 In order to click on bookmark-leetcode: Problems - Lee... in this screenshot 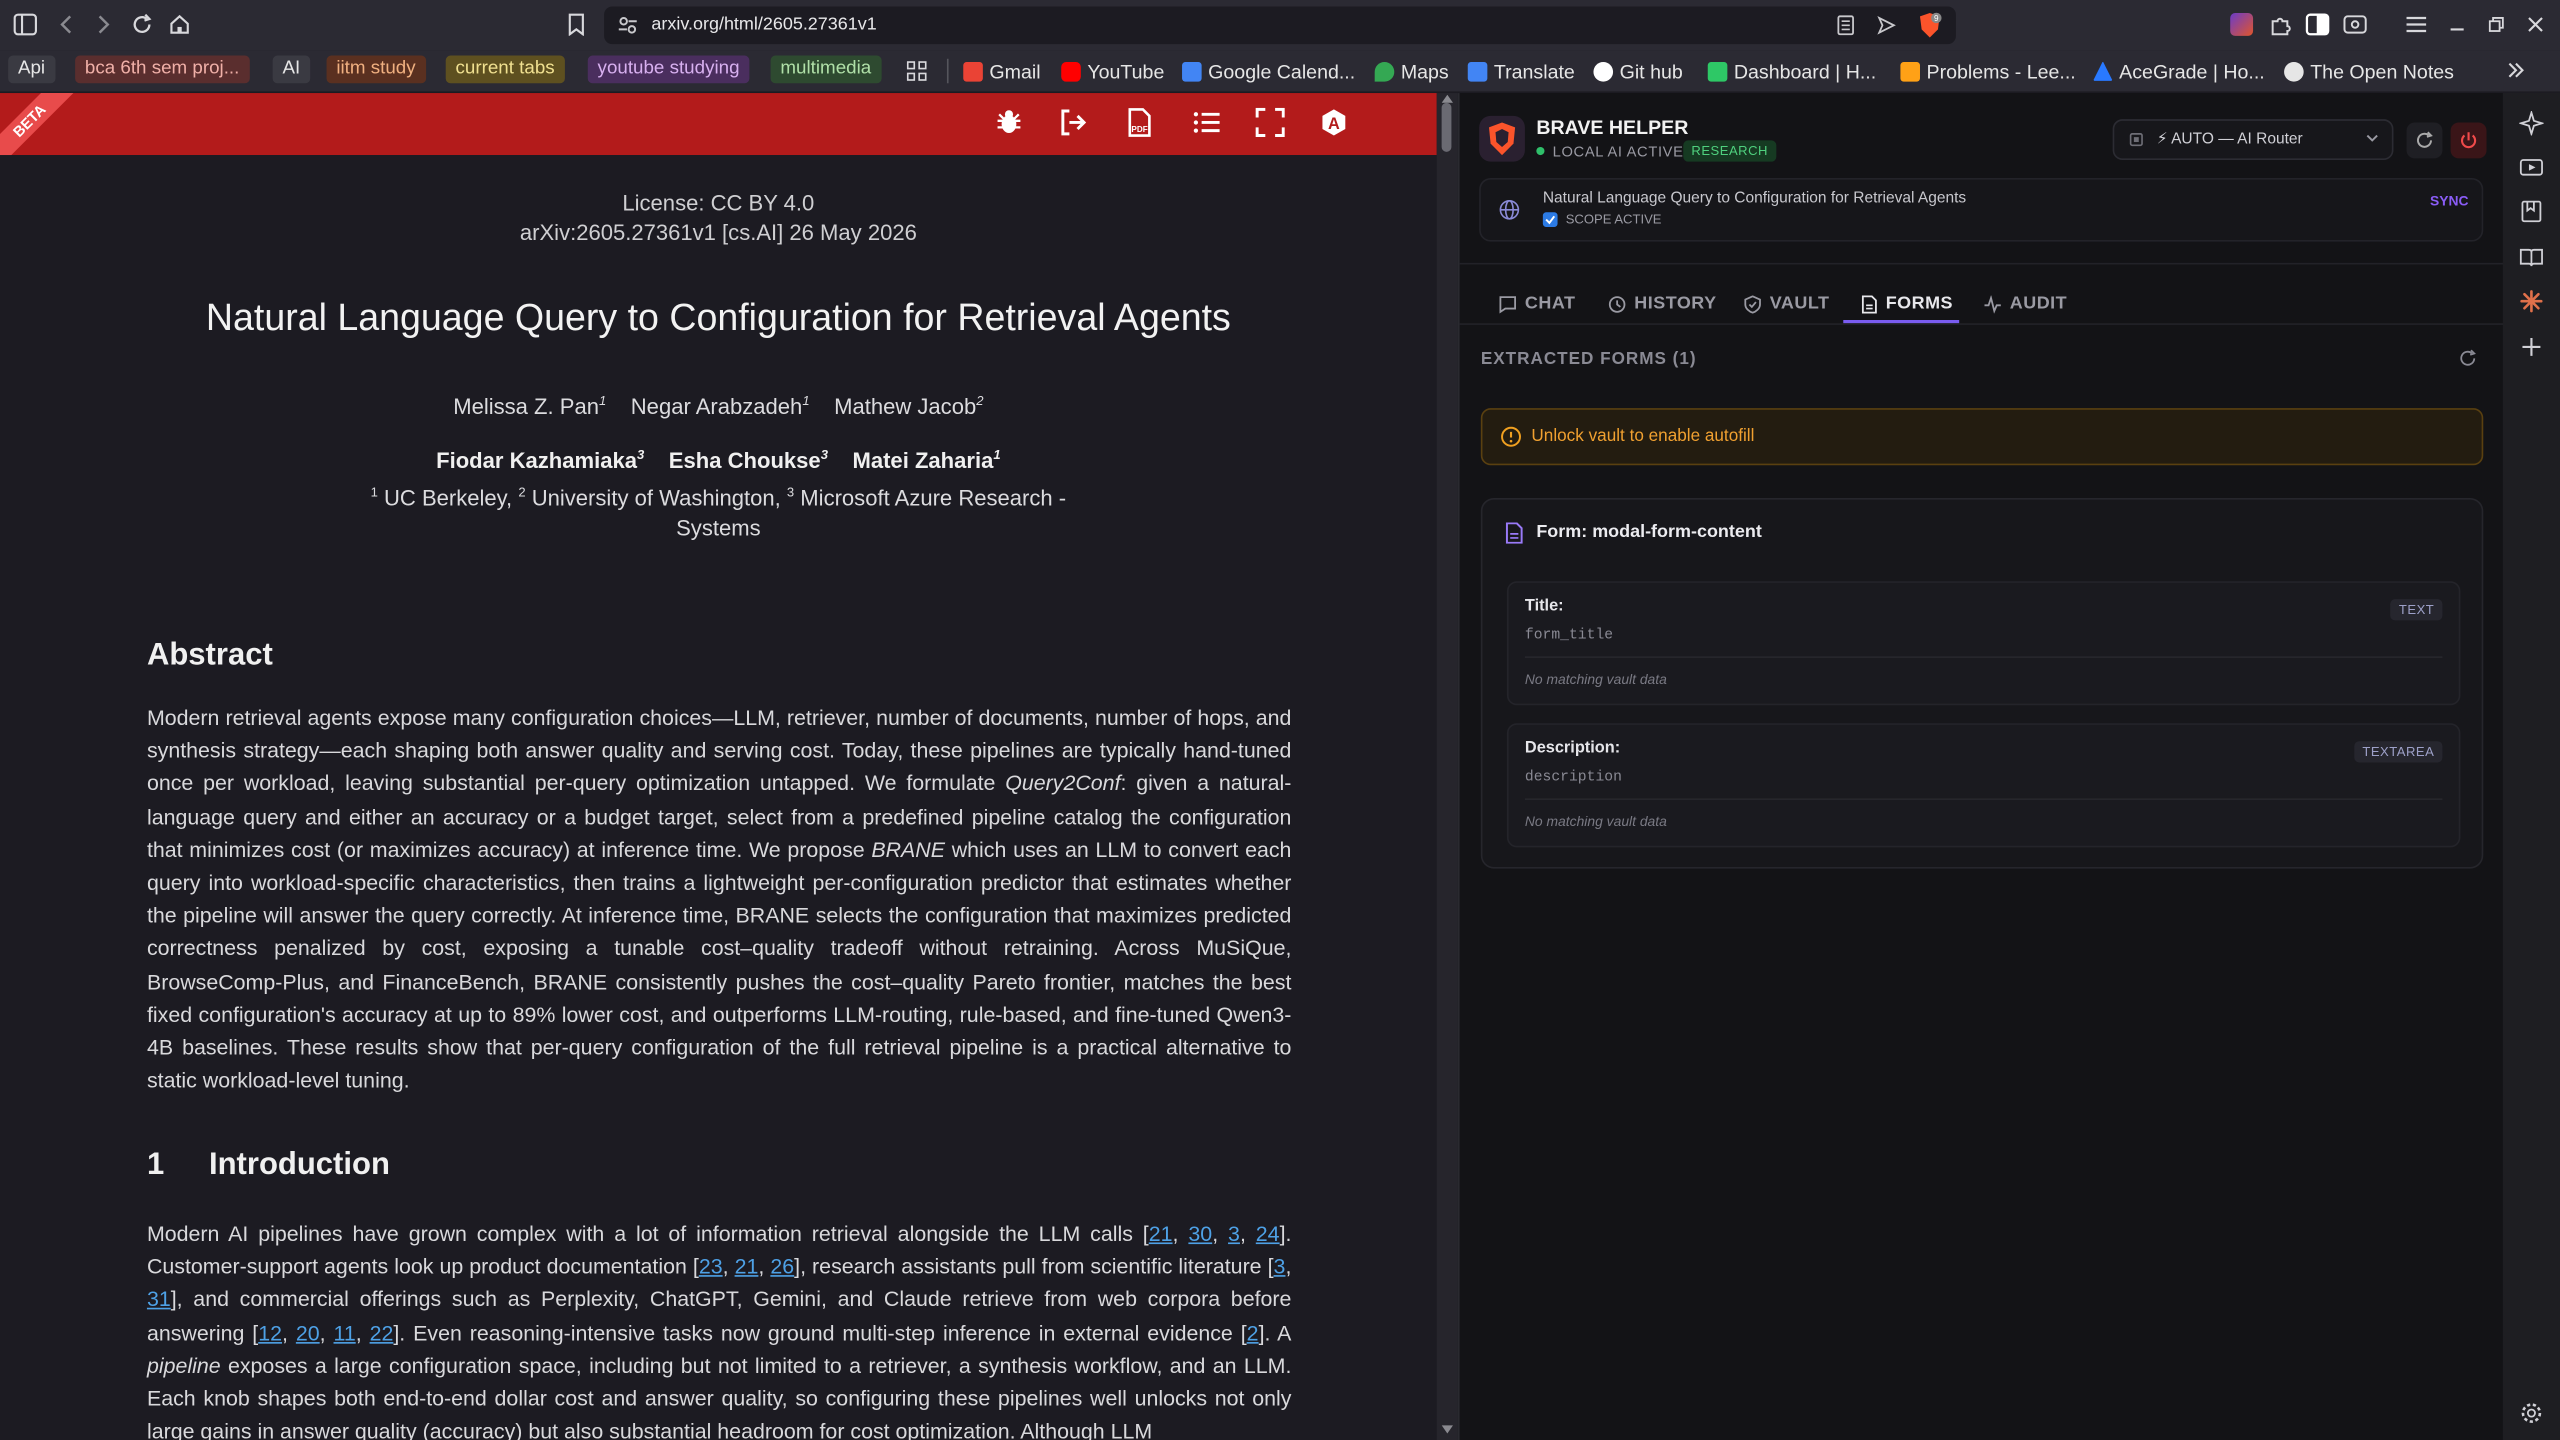, I will do `click(1988, 71)`.